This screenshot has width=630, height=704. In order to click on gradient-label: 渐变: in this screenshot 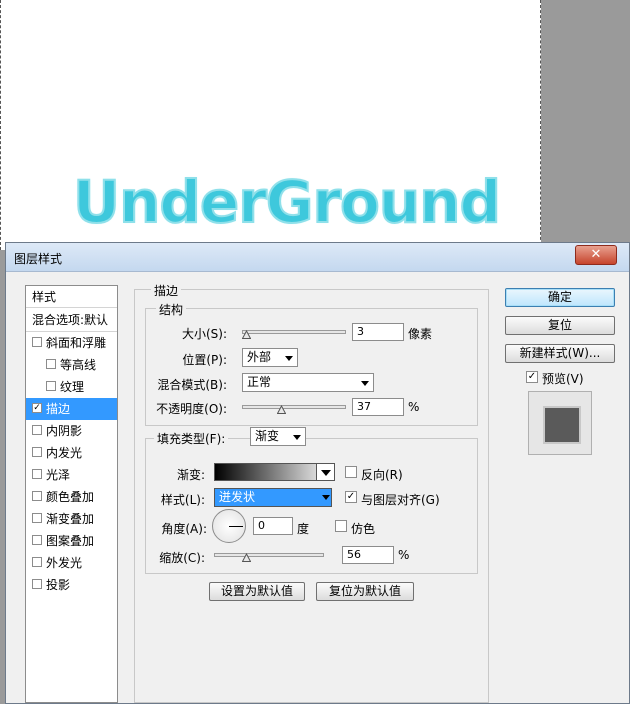, I will do `click(190, 475)`.